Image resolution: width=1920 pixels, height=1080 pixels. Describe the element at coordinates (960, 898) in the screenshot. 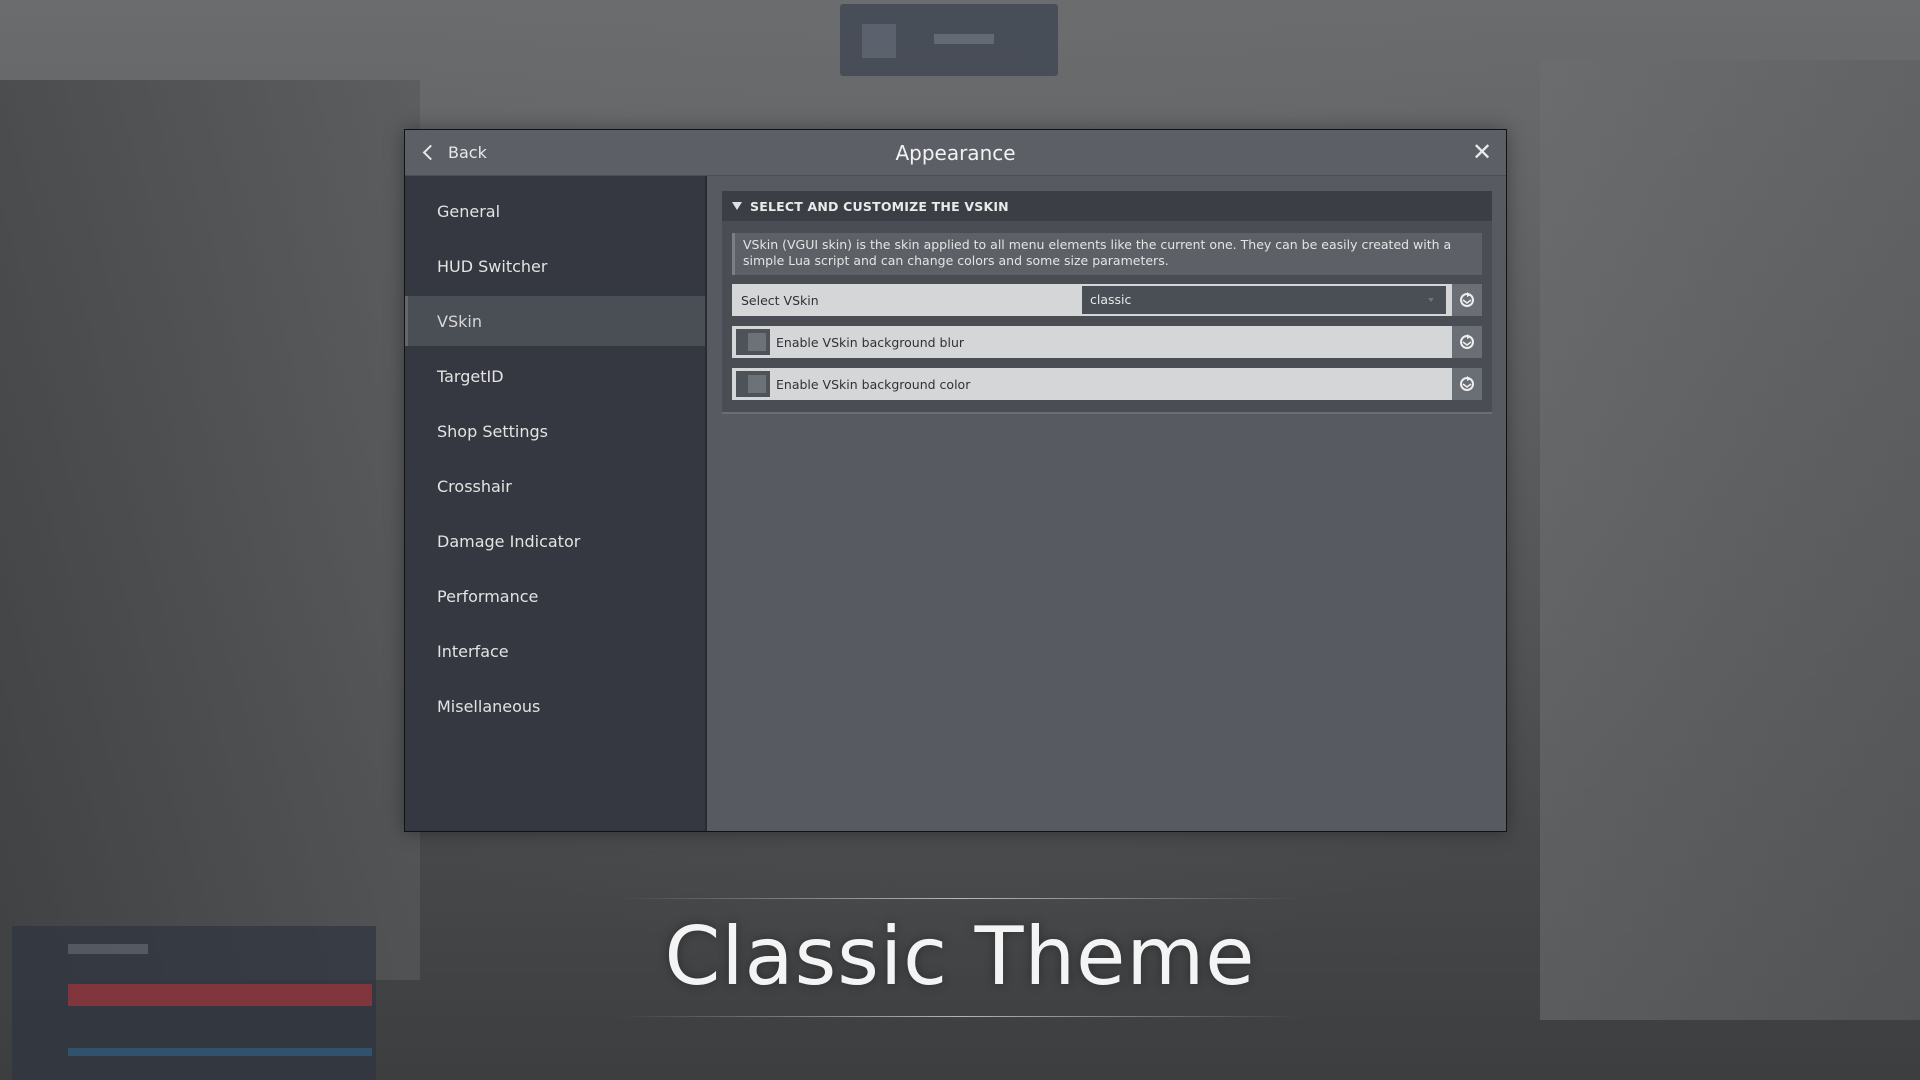

I see `theme-divider-top` at that location.